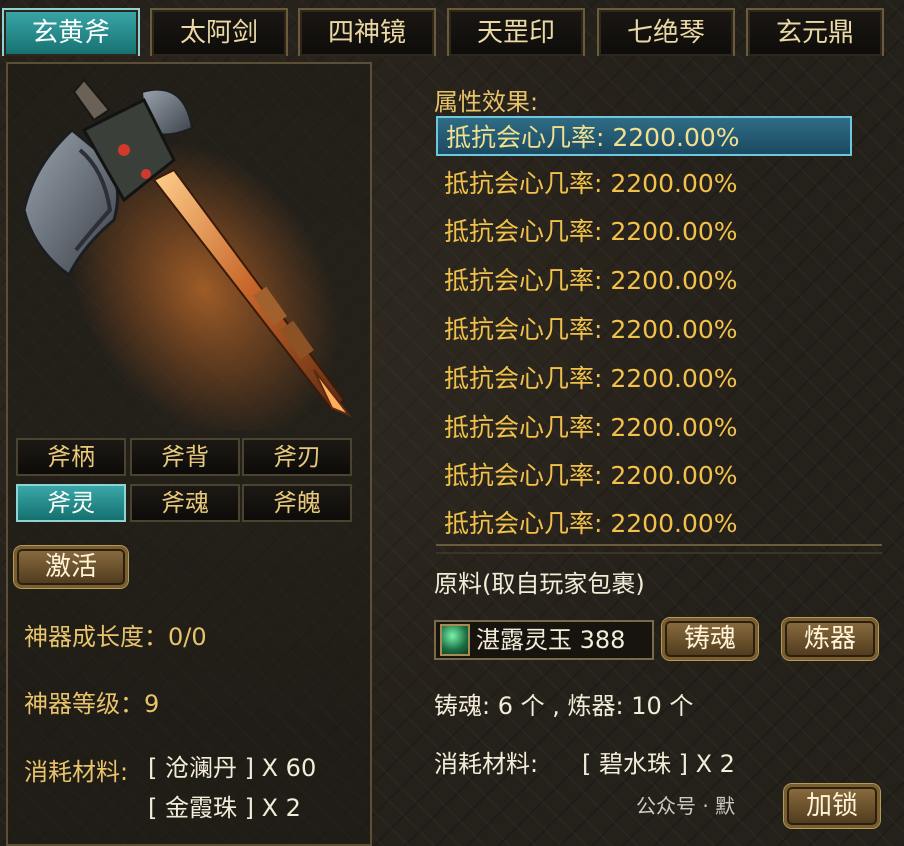  What do you see at coordinates (297, 503) in the screenshot?
I see `subtab-spirit2: 斧魄` at bounding box center [297, 503].